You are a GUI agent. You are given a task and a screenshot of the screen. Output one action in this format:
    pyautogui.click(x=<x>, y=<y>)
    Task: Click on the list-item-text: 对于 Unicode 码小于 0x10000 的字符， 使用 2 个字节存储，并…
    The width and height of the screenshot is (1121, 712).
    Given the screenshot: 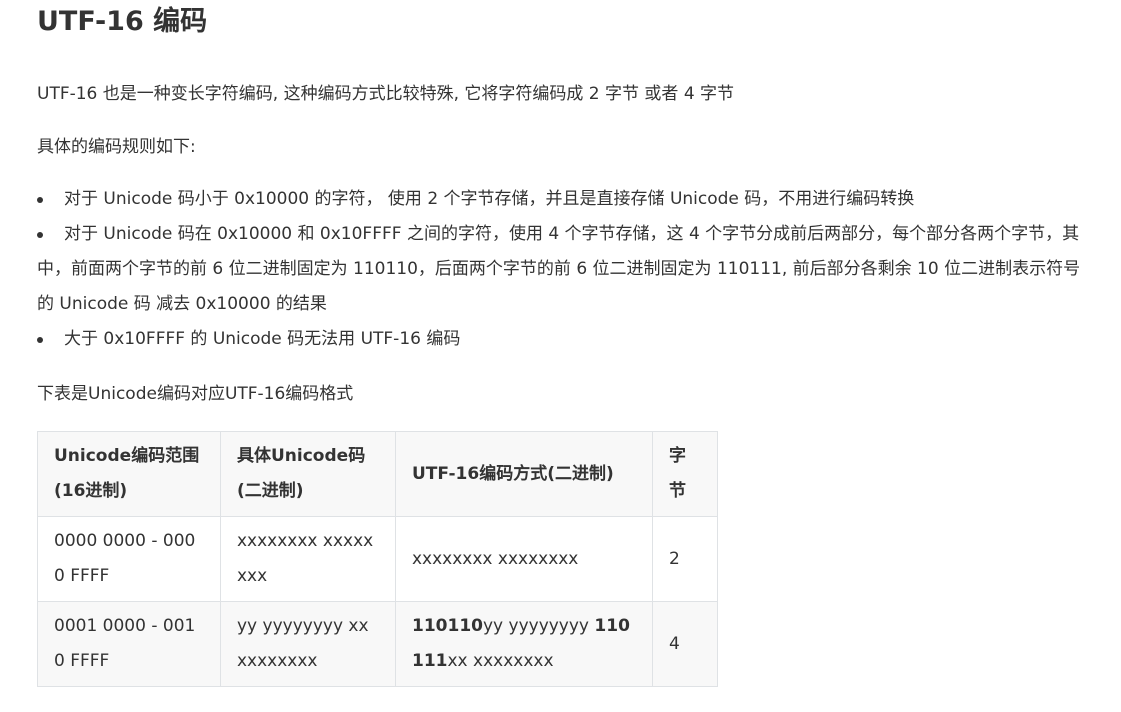 What is the action you would take?
    pyautogui.click(x=489, y=199)
    